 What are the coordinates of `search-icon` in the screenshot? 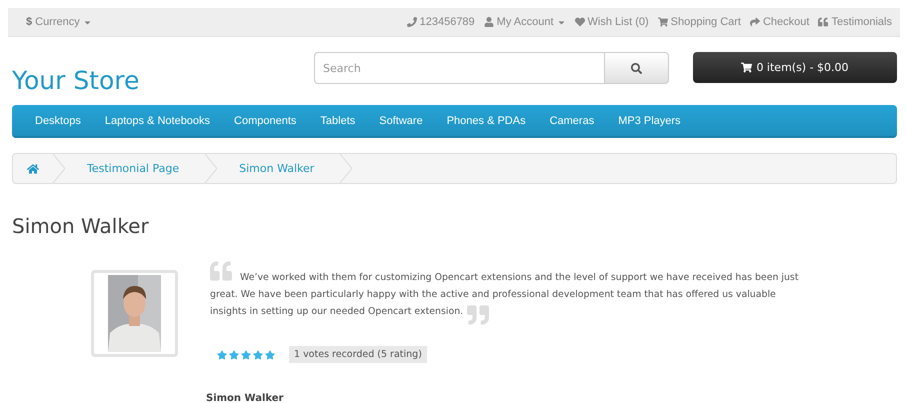 It's located at (636, 68).